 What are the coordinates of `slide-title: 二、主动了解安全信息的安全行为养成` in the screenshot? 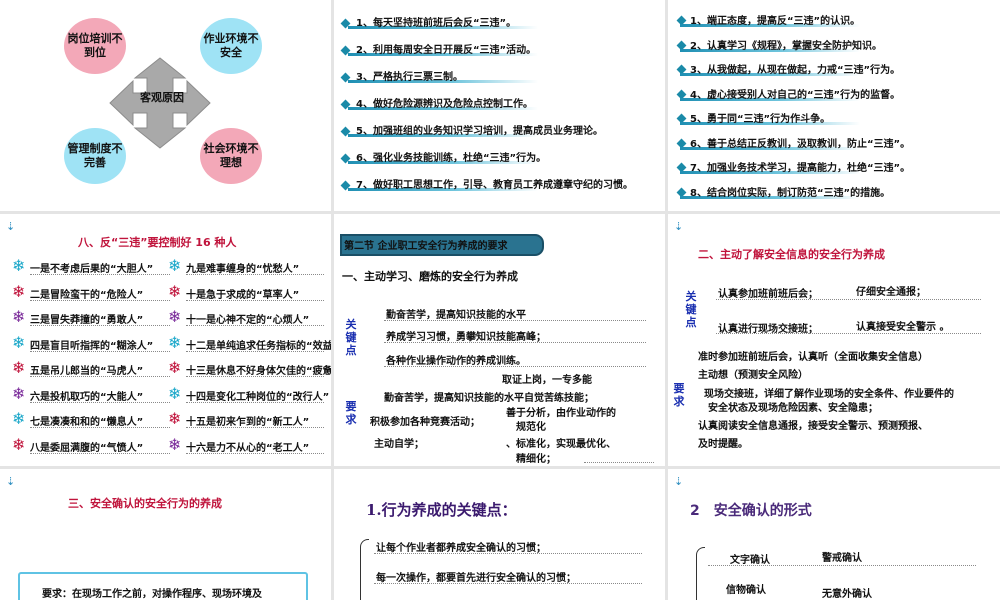 It's located at (791, 254).